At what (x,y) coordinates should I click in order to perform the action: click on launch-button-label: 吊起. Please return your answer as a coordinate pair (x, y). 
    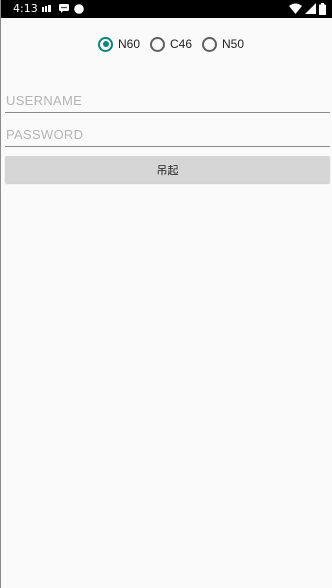
    Looking at the image, I should click on (167, 170).